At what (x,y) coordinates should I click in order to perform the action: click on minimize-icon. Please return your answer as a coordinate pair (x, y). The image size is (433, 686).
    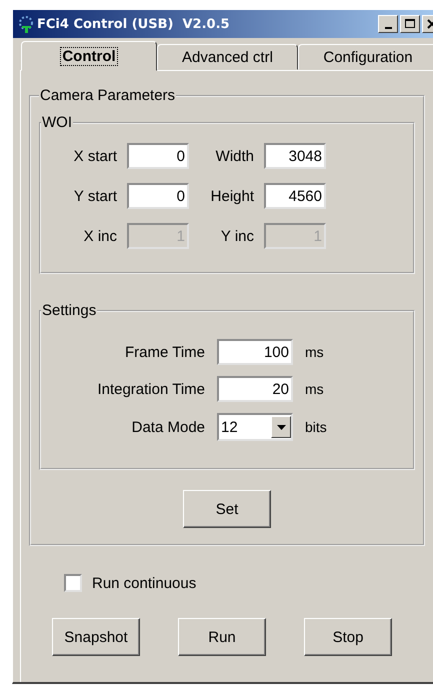
    Looking at the image, I should click on (388, 27).